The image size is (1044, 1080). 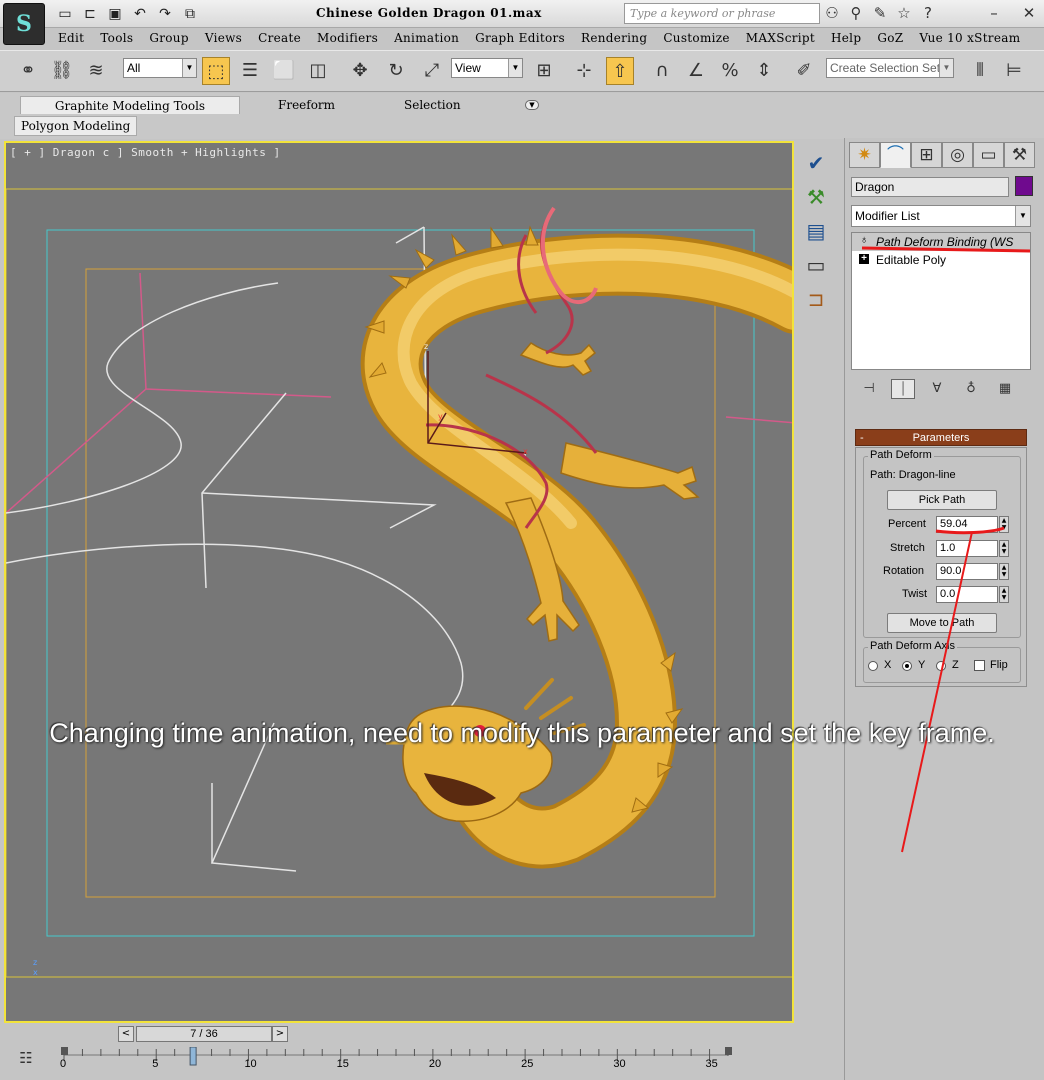 I want to click on redo-icon: ↷, so click(x=165, y=14).